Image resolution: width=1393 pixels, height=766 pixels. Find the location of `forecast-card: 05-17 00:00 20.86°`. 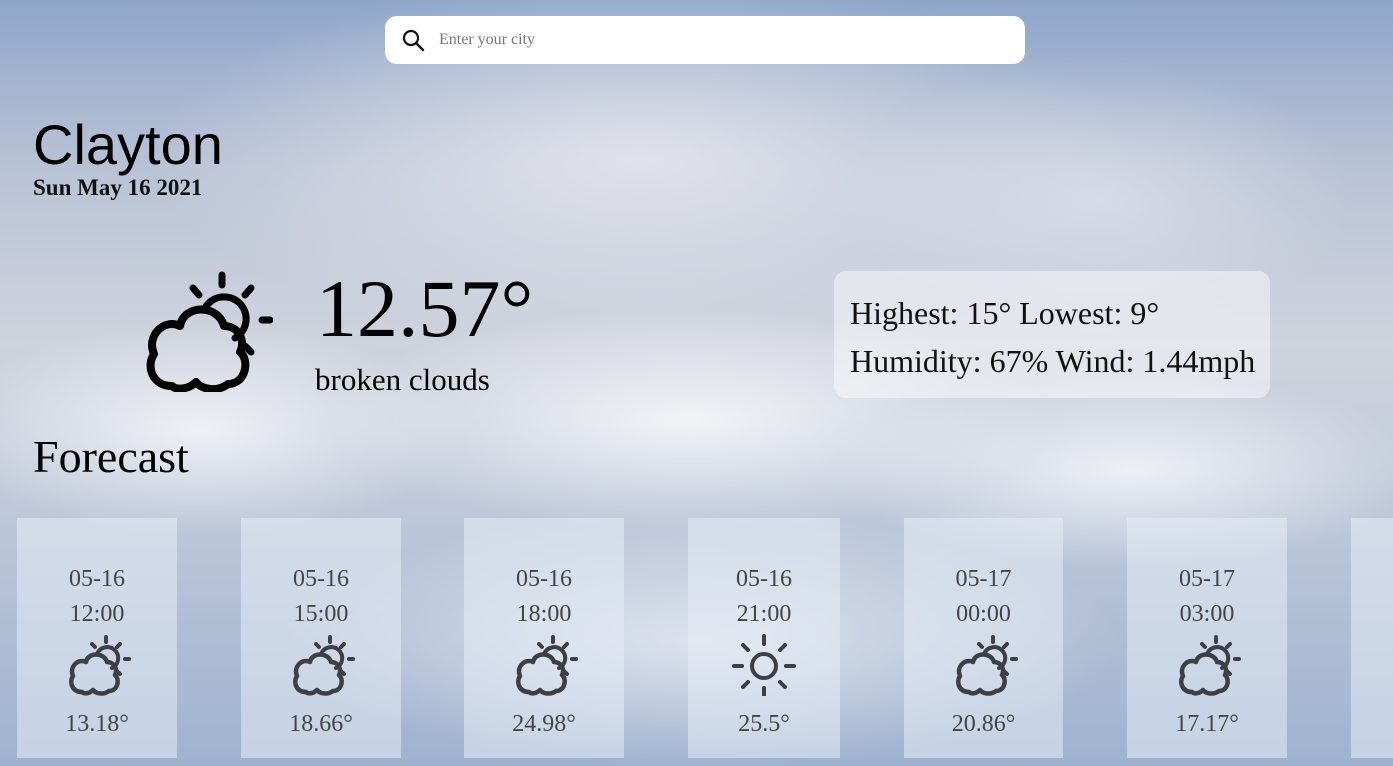

forecast-card: 05-17 00:00 20.86° is located at coordinates (983, 638).